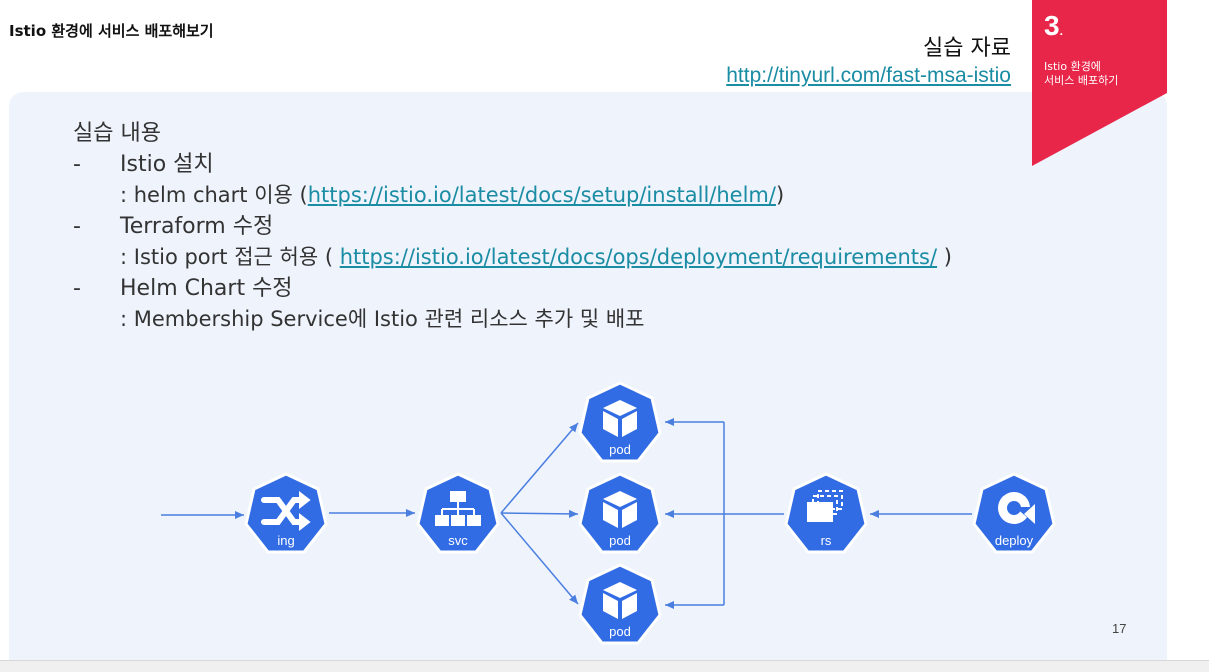 This screenshot has height=672, width=1209. What do you see at coordinates (1014, 540) in the screenshot?
I see `node-label: deploy` at bounding box center [1014, 540].